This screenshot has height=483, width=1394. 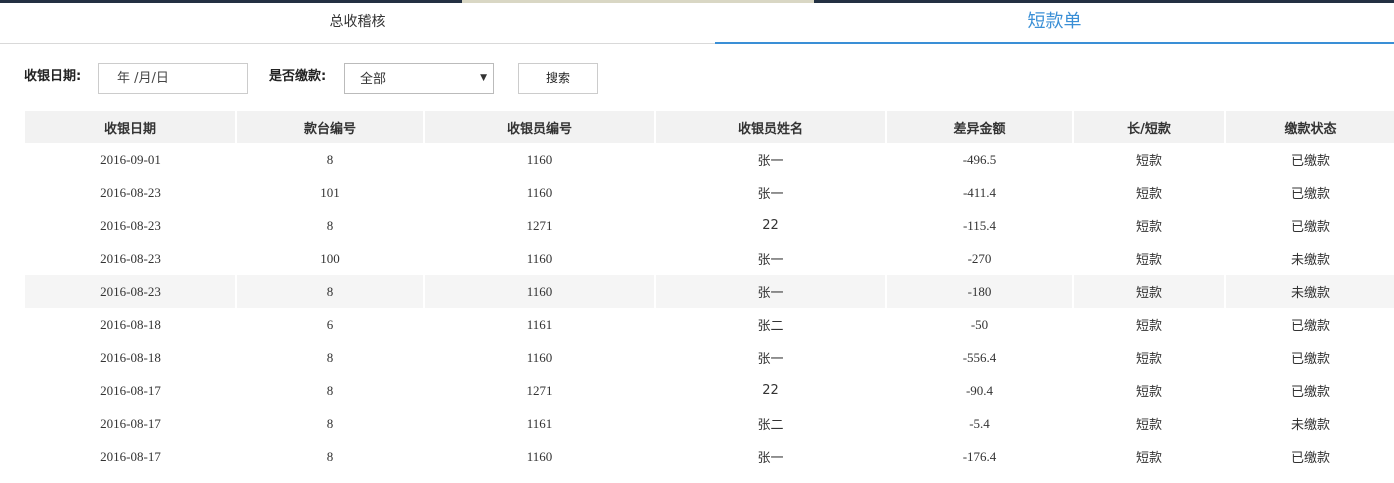 I want to click on payment-status-value: 全部, so click(x=373, y=79).